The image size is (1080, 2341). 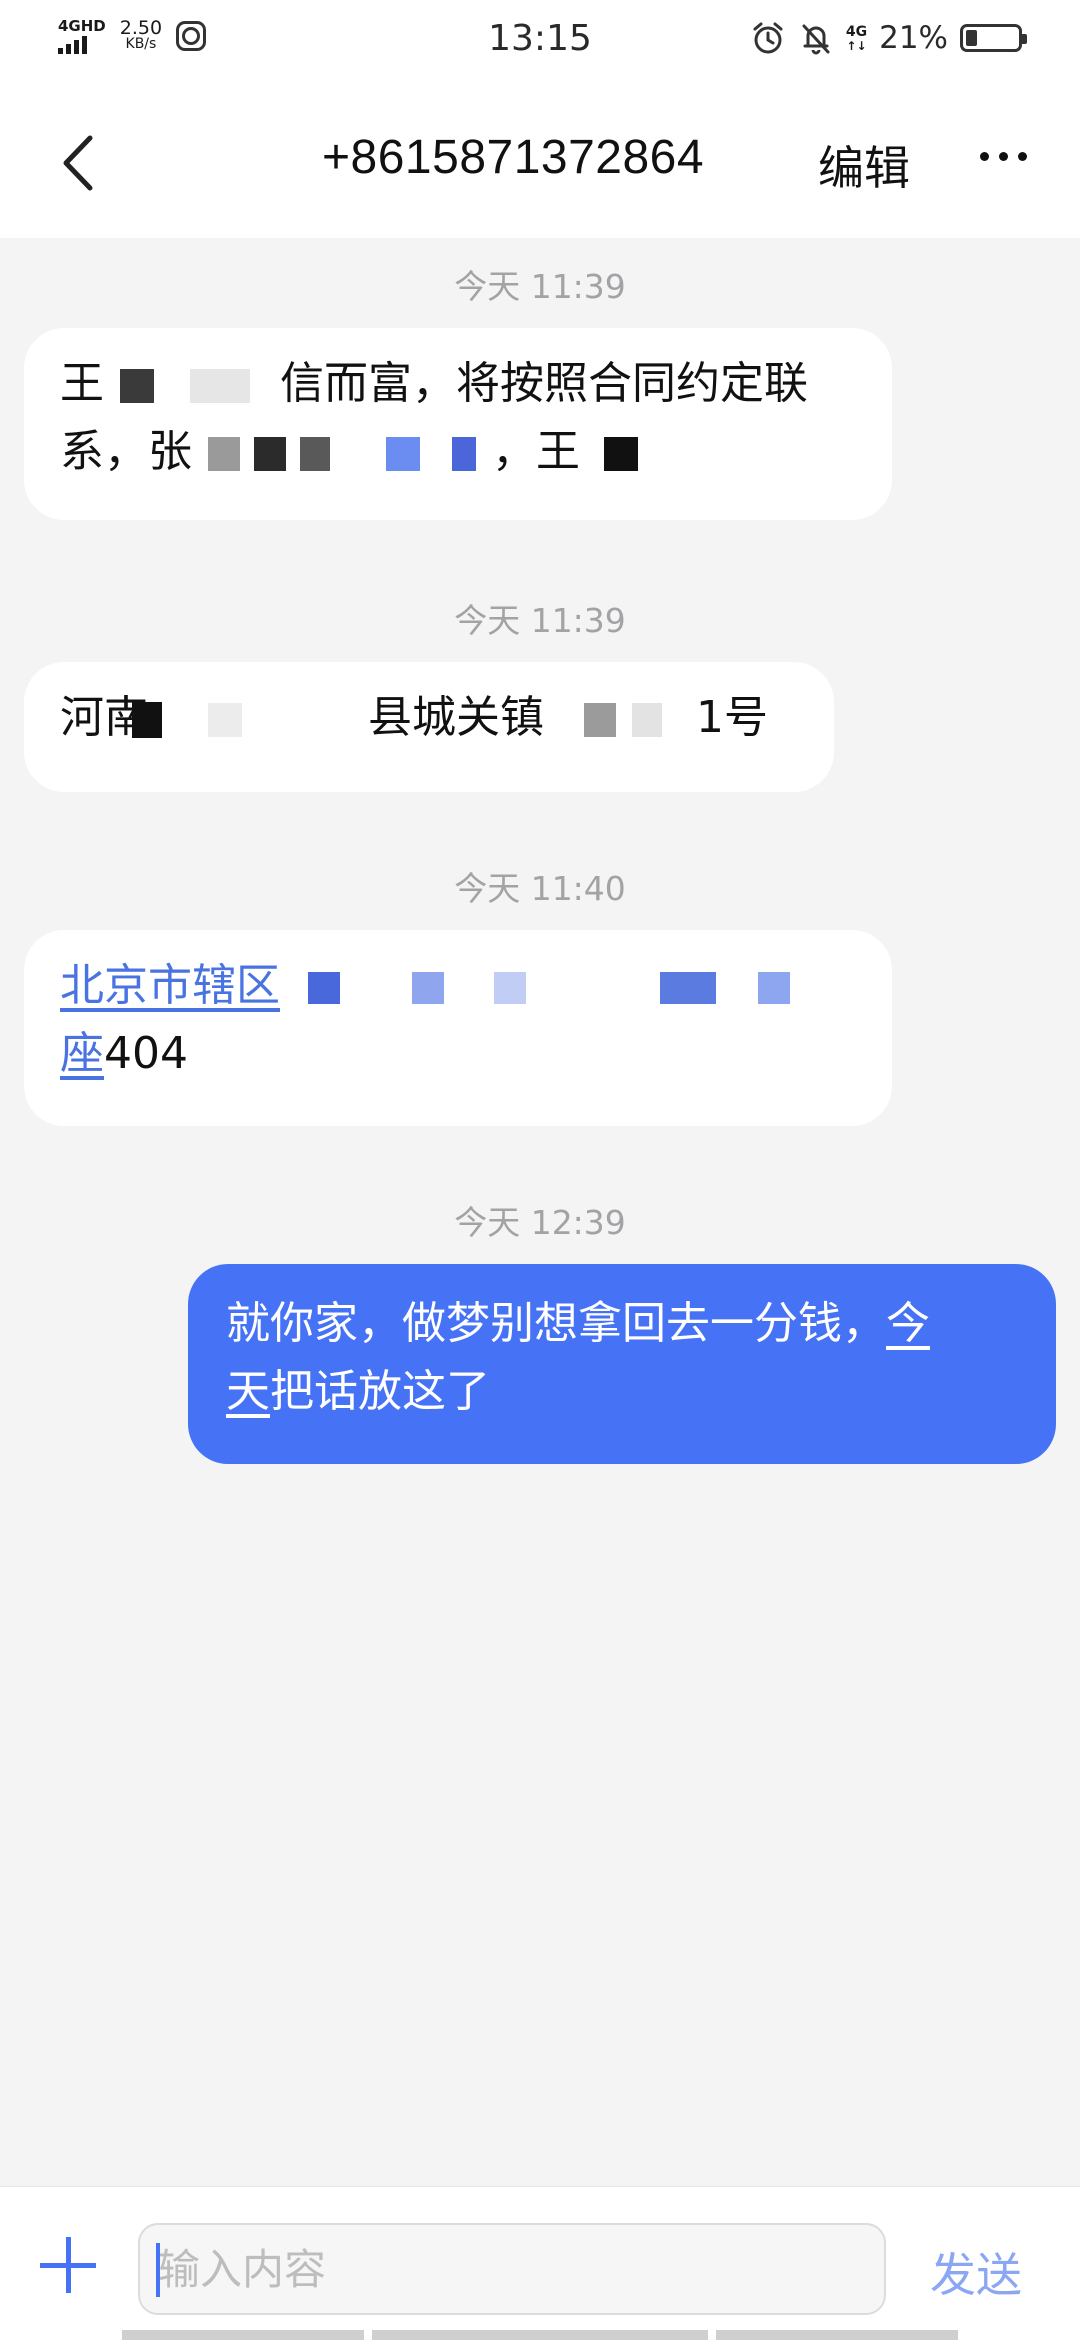 I want to click on message-line: 北京市辖区, so click(x=458, y=986).